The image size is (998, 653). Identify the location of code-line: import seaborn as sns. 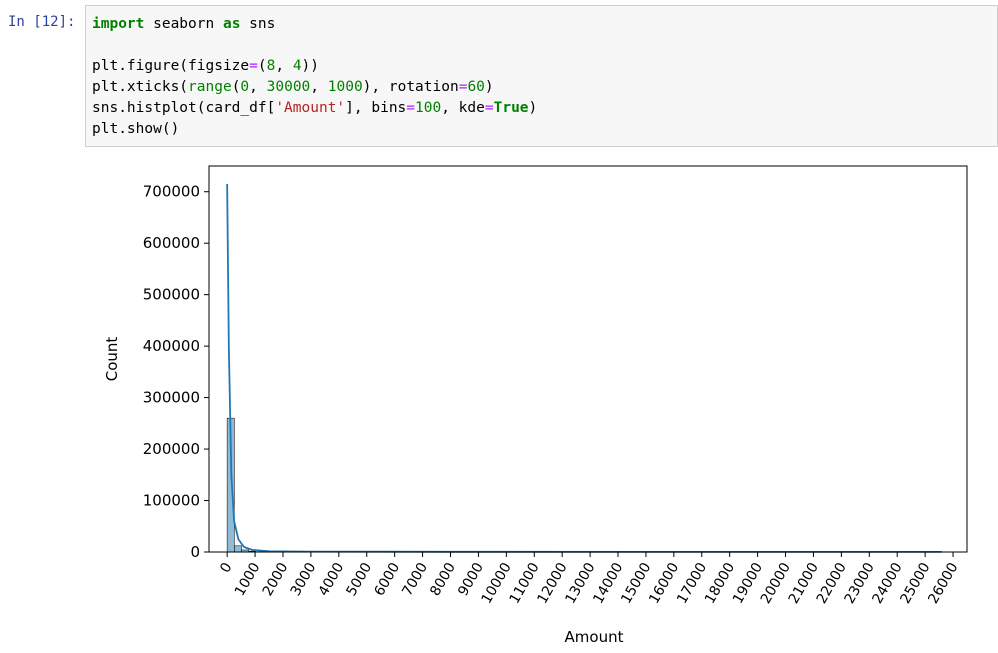
(183, 24).